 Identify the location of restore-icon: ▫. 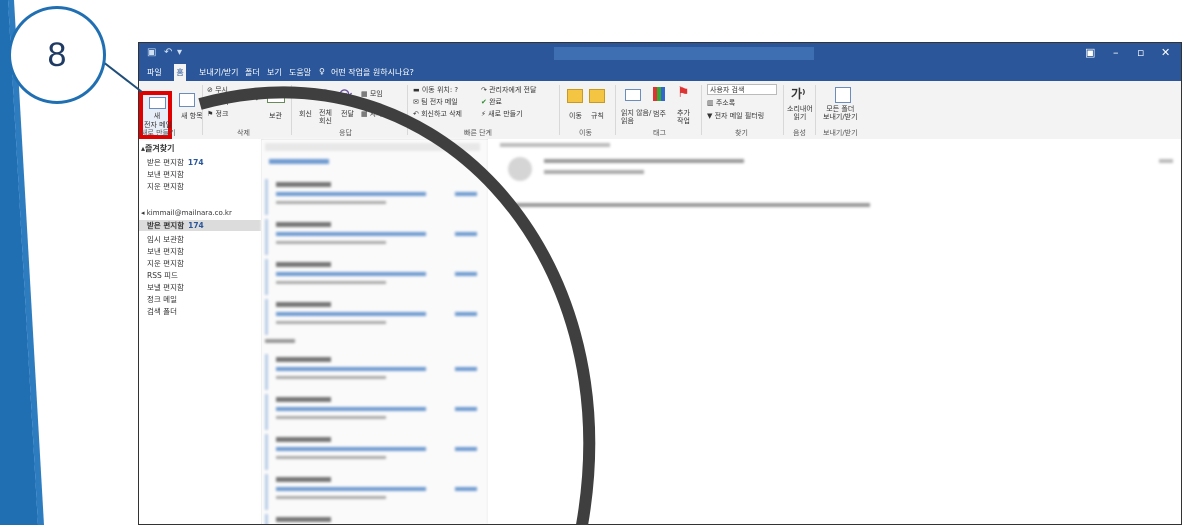
(1140, 52).